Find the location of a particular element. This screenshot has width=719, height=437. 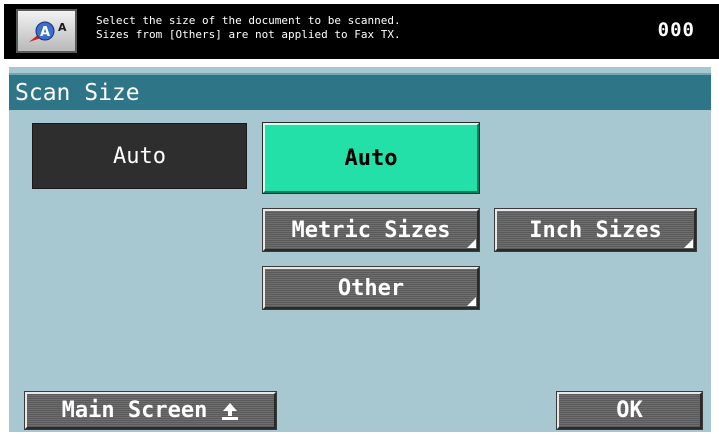

metric-sizes-label: Metric Sizes is located at coordinates (371, 230).